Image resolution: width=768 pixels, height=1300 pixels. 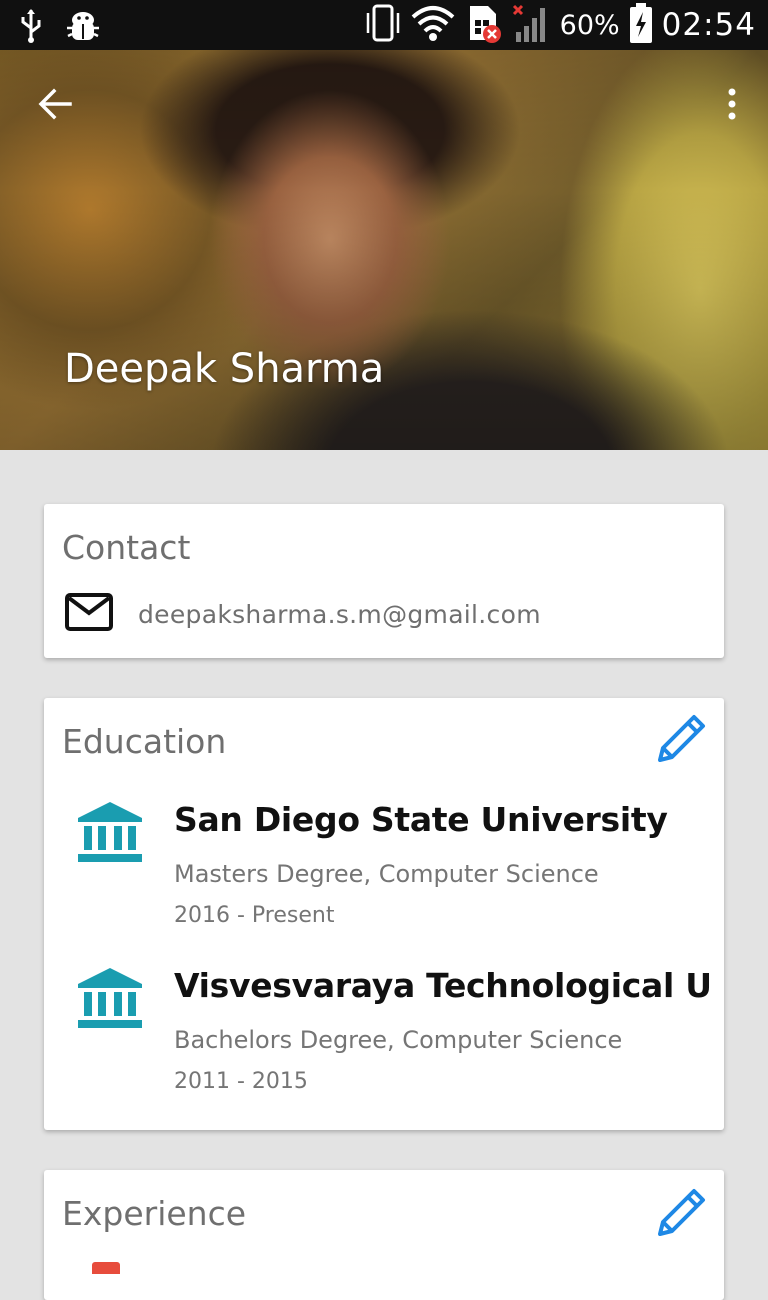 I want to click on school-name: Visvesvaraya Technological U, so click(x=443, y=985).